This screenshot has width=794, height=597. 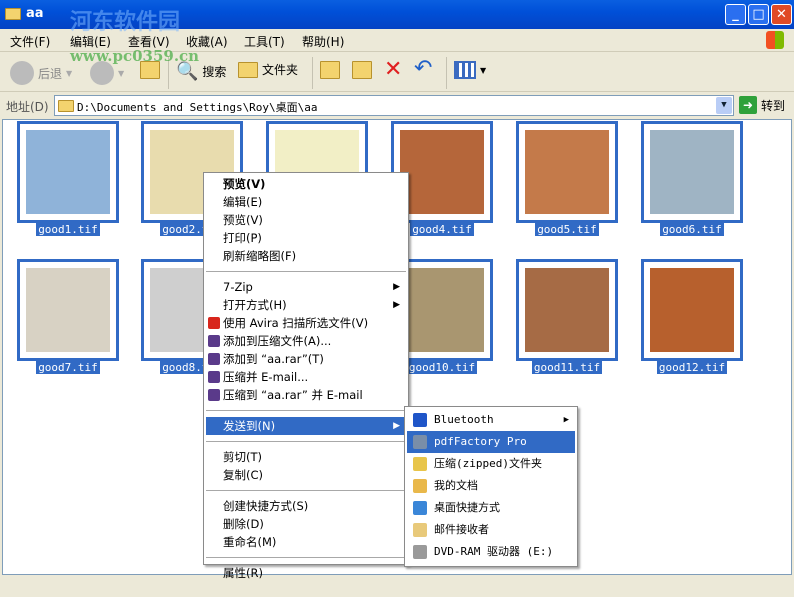 I want to click on move-to-icon, so click(x=330, y=70).